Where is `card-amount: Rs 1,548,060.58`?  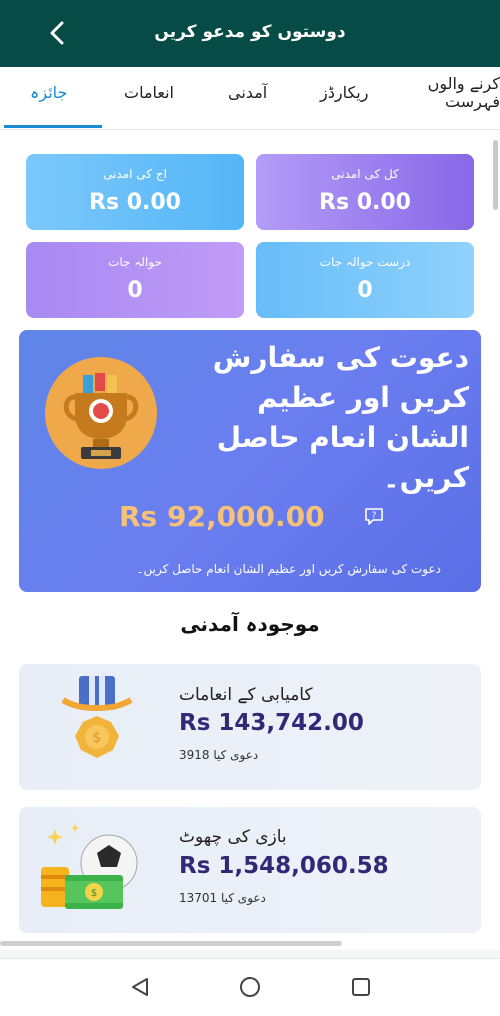 card-amount: Rs 1,548,060.58 is located at coordinates (284, 866).